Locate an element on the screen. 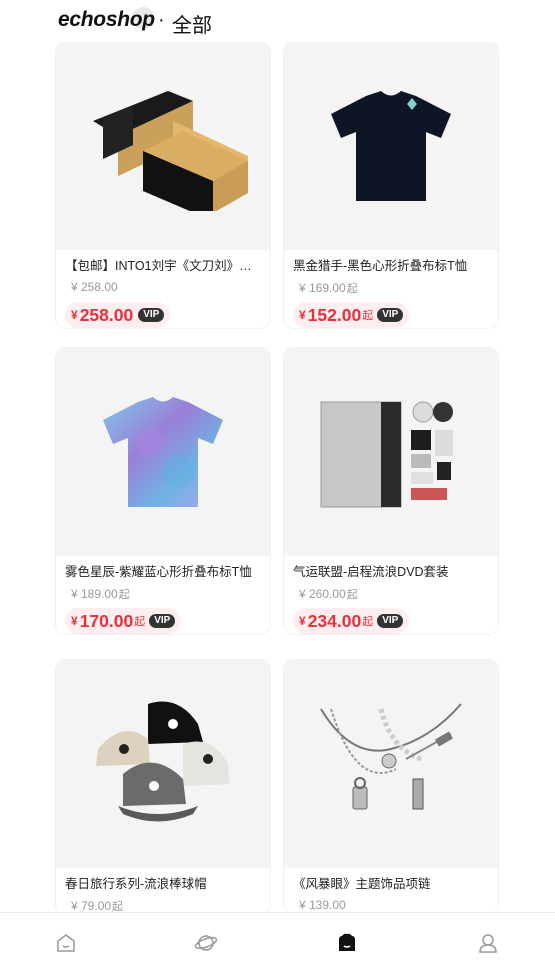 This screenshot has height=970, width=555. tiedye-tshirt-icon is located at coordinates (163, 452).